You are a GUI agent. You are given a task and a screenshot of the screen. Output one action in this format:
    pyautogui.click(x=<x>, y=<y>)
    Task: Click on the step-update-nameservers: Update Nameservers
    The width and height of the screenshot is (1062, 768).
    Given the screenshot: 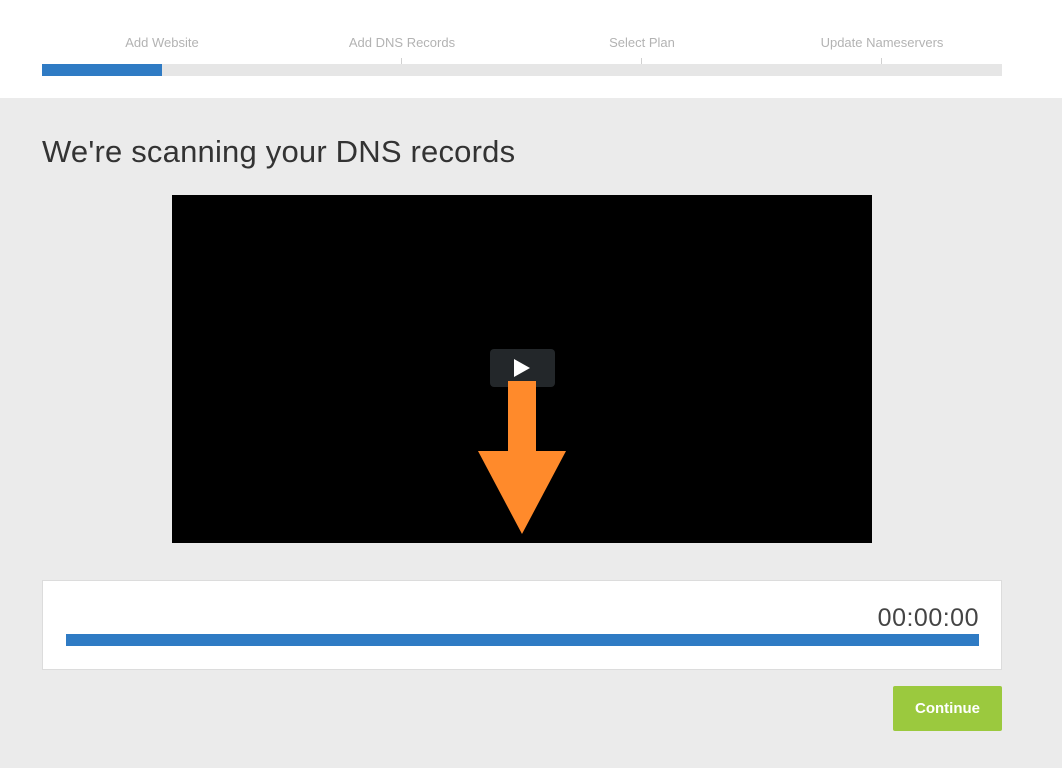 What is the action you would take?
    pyautogui.click(x=882, y=42)
    